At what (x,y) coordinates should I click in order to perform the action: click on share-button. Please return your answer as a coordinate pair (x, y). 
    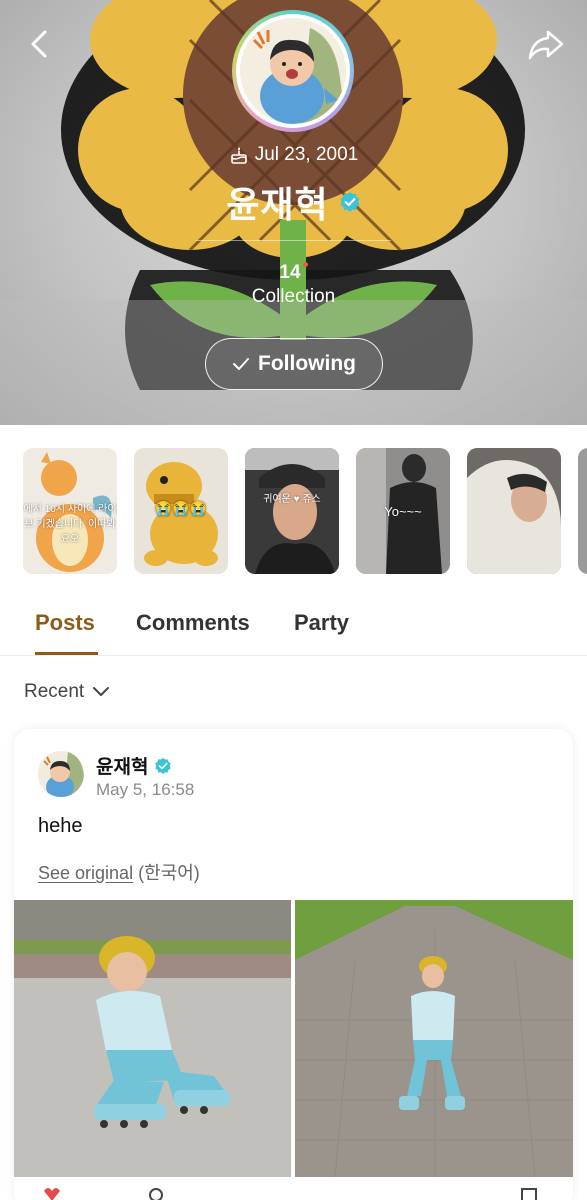
    Looking at the image, I should click on (546, 44).